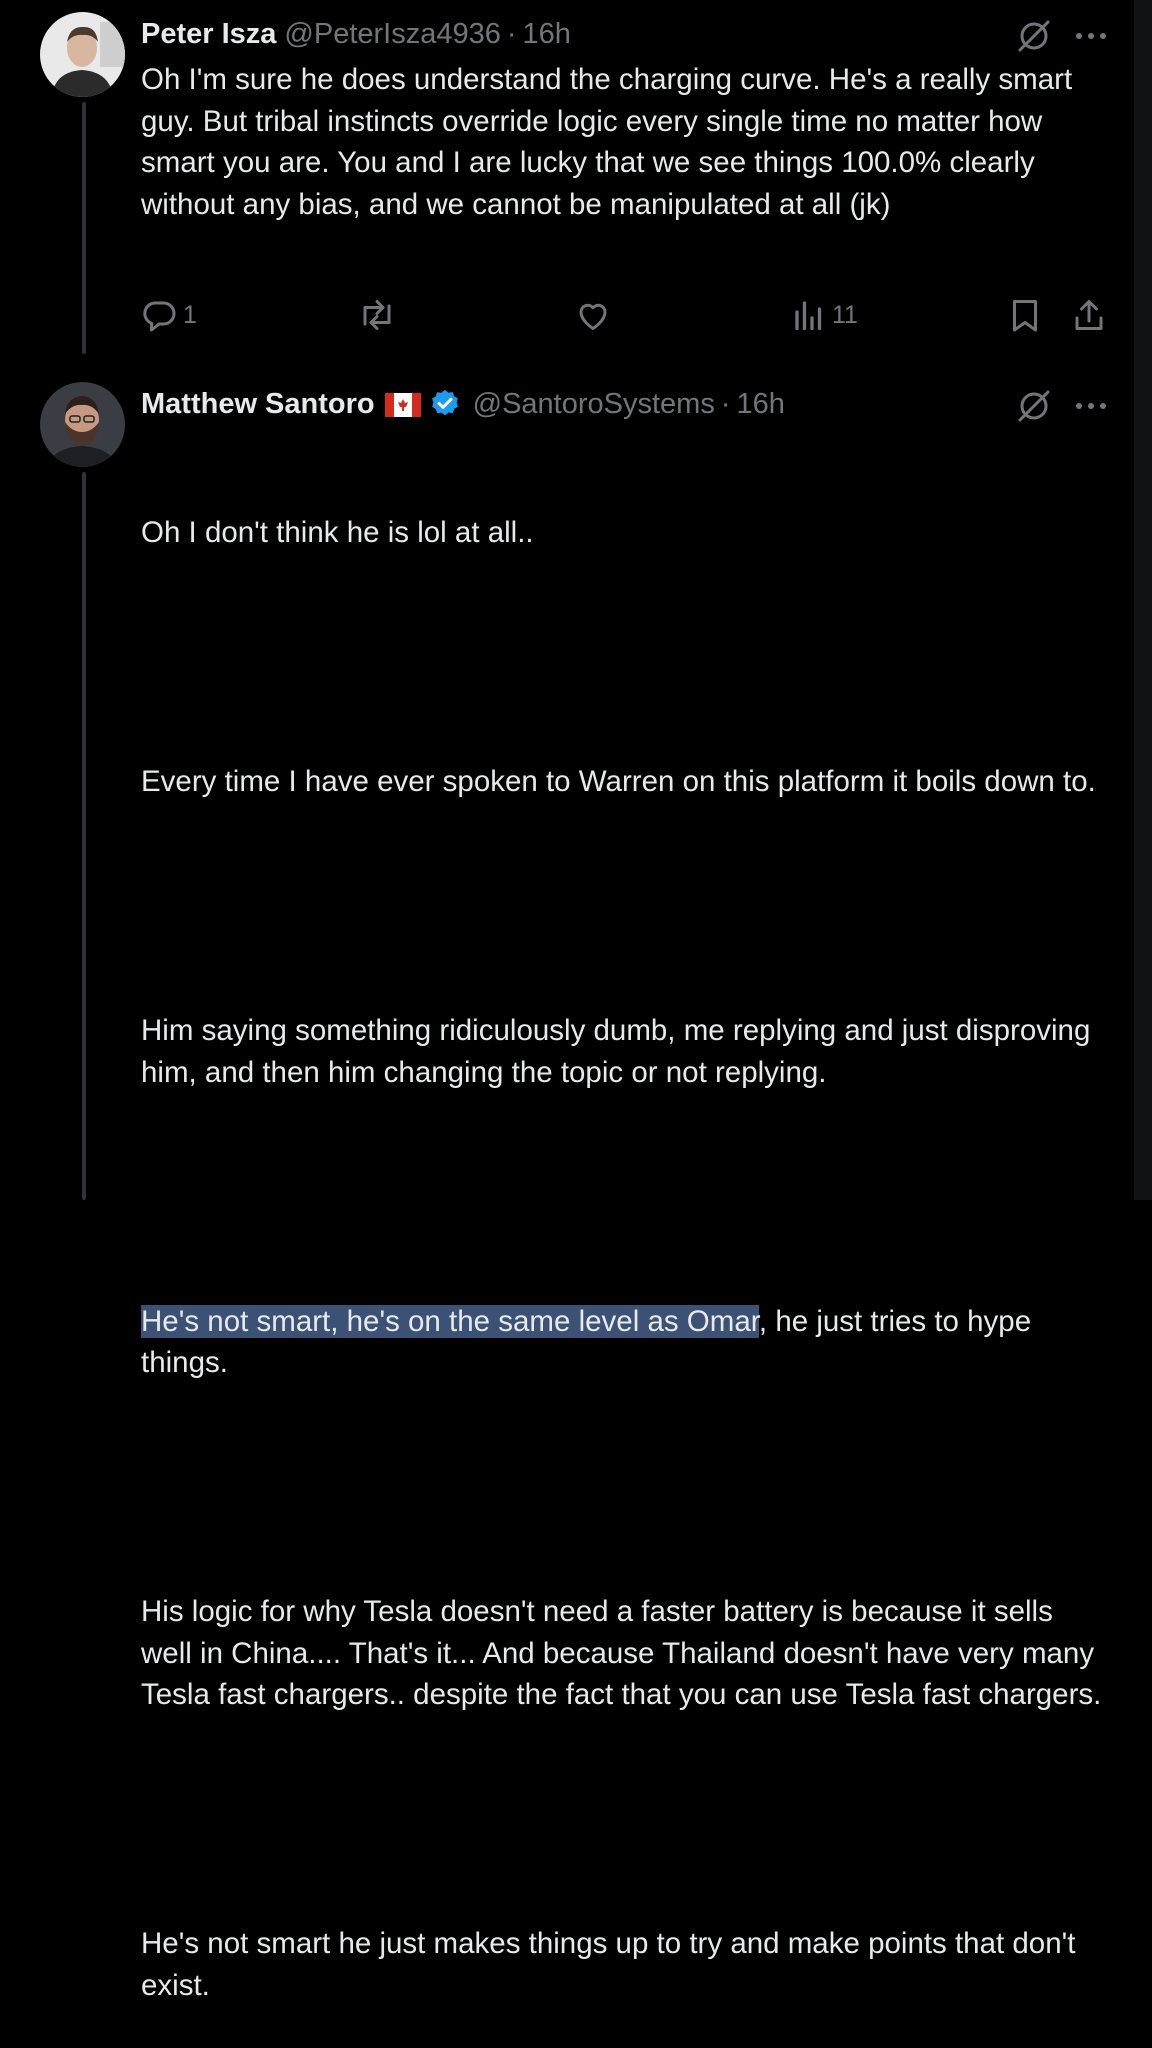  I want to click on bookmark-icon, so click(1025, 316).